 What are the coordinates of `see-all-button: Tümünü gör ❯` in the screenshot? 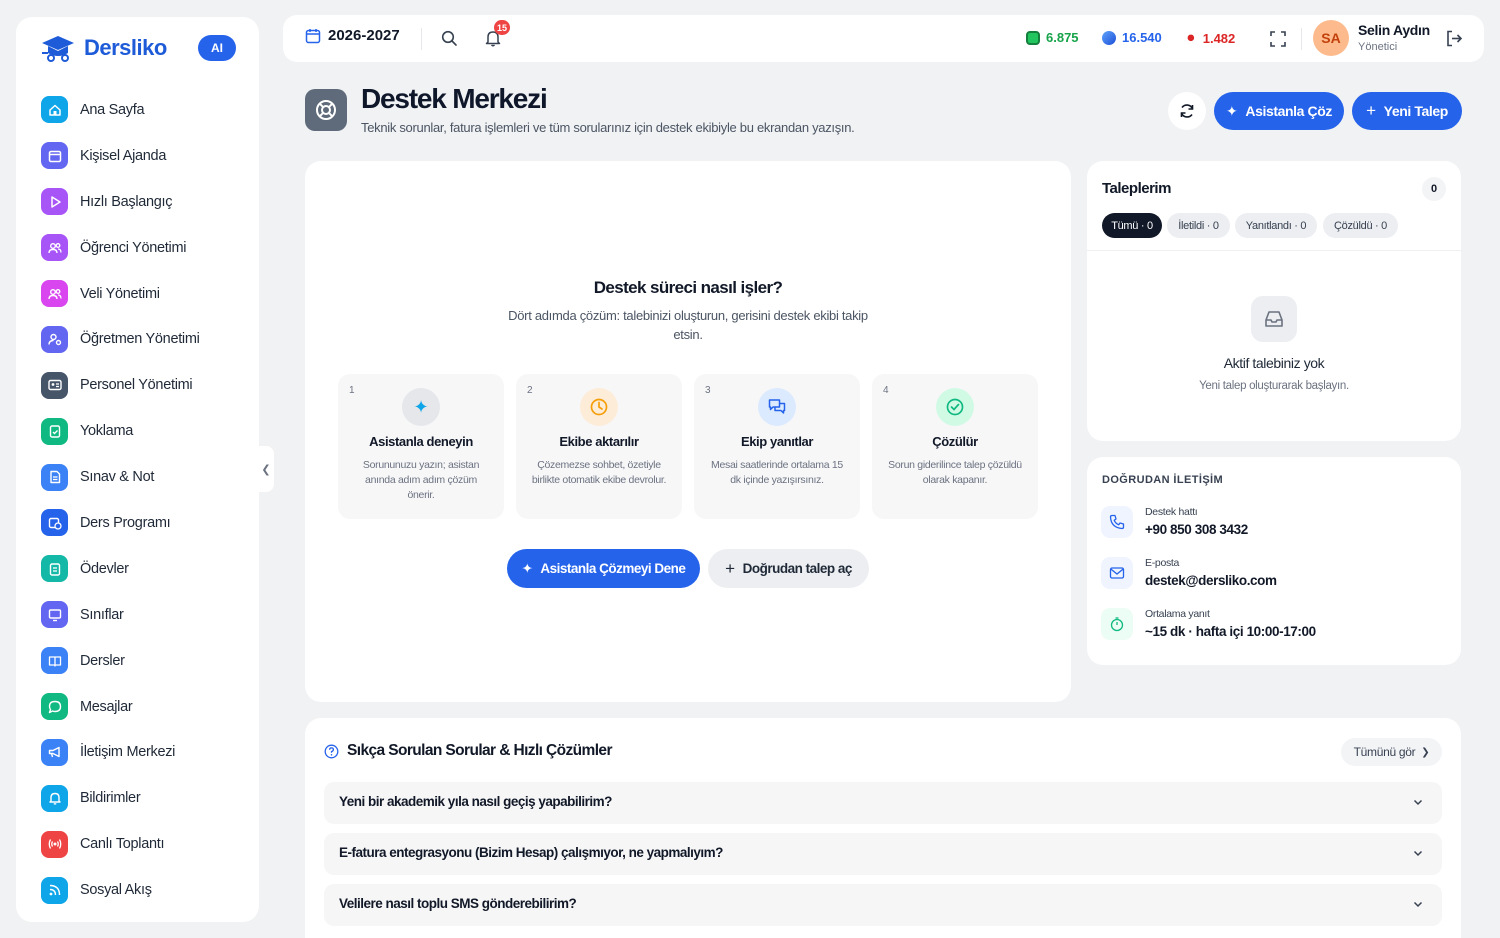 It's located at (1391, 752).